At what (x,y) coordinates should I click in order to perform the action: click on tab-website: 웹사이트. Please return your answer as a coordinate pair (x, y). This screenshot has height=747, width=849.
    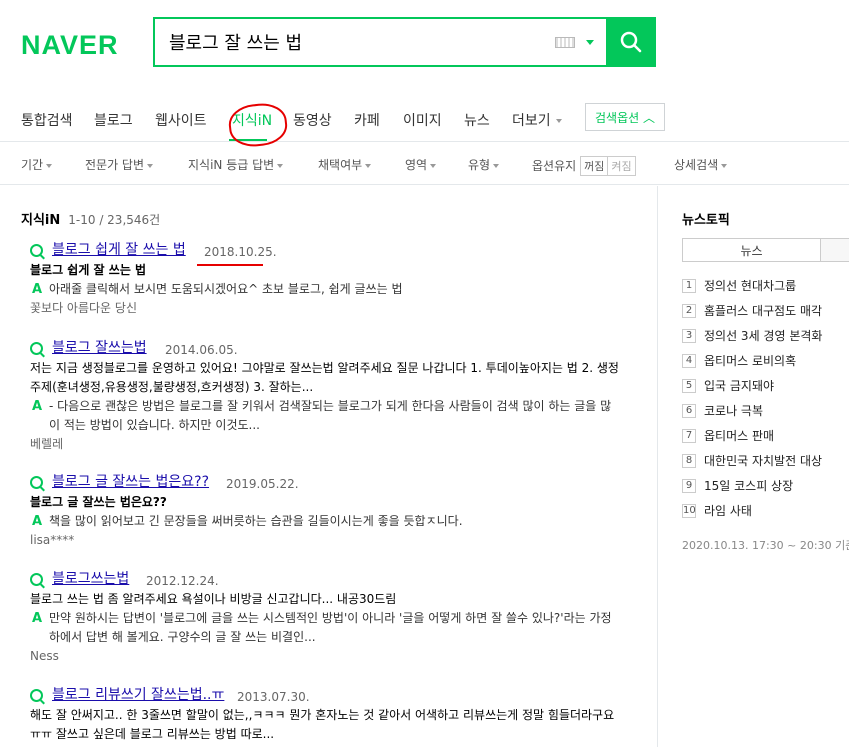
    Looking at the image, I should click on (181, 120).